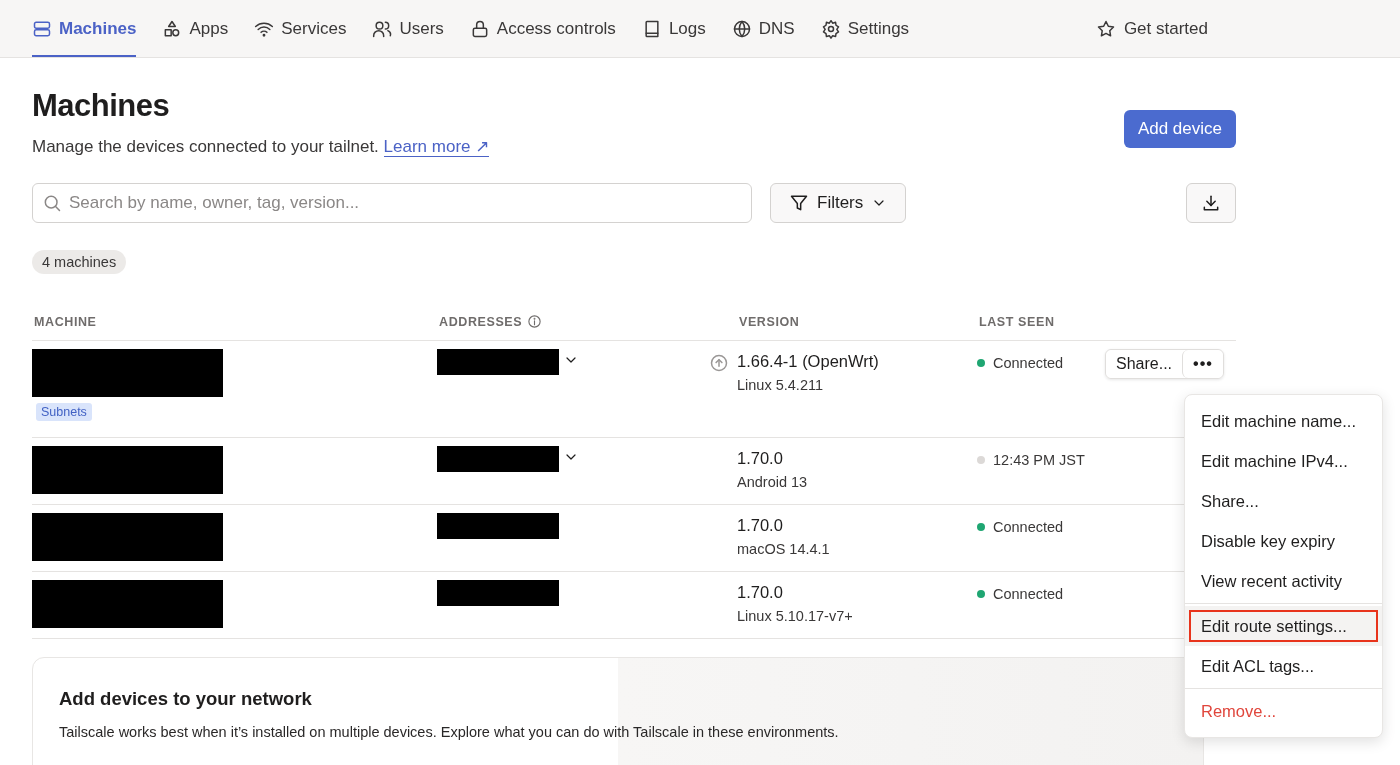  I want to click on get-started-link: Get started, so click(1151, 28).